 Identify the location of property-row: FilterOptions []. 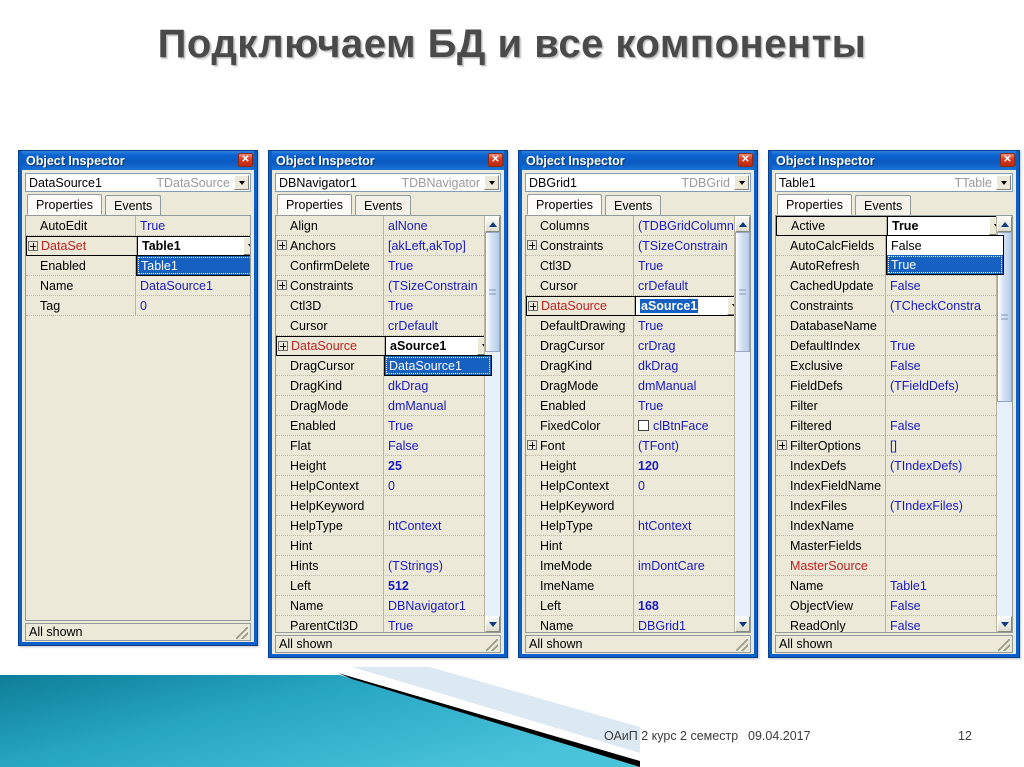
(891, 446).